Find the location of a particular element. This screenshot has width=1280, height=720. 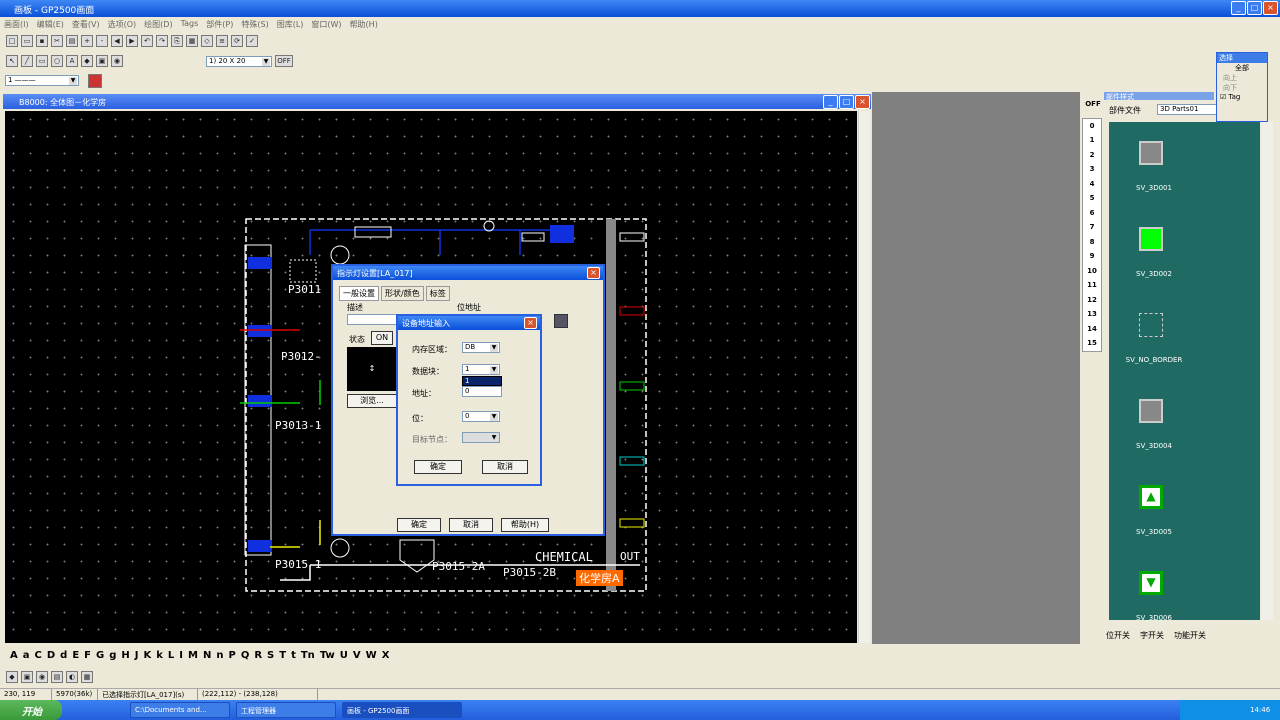

taskbar-item: 画板 - GP2500画面 is located at coordinates (402, 710).